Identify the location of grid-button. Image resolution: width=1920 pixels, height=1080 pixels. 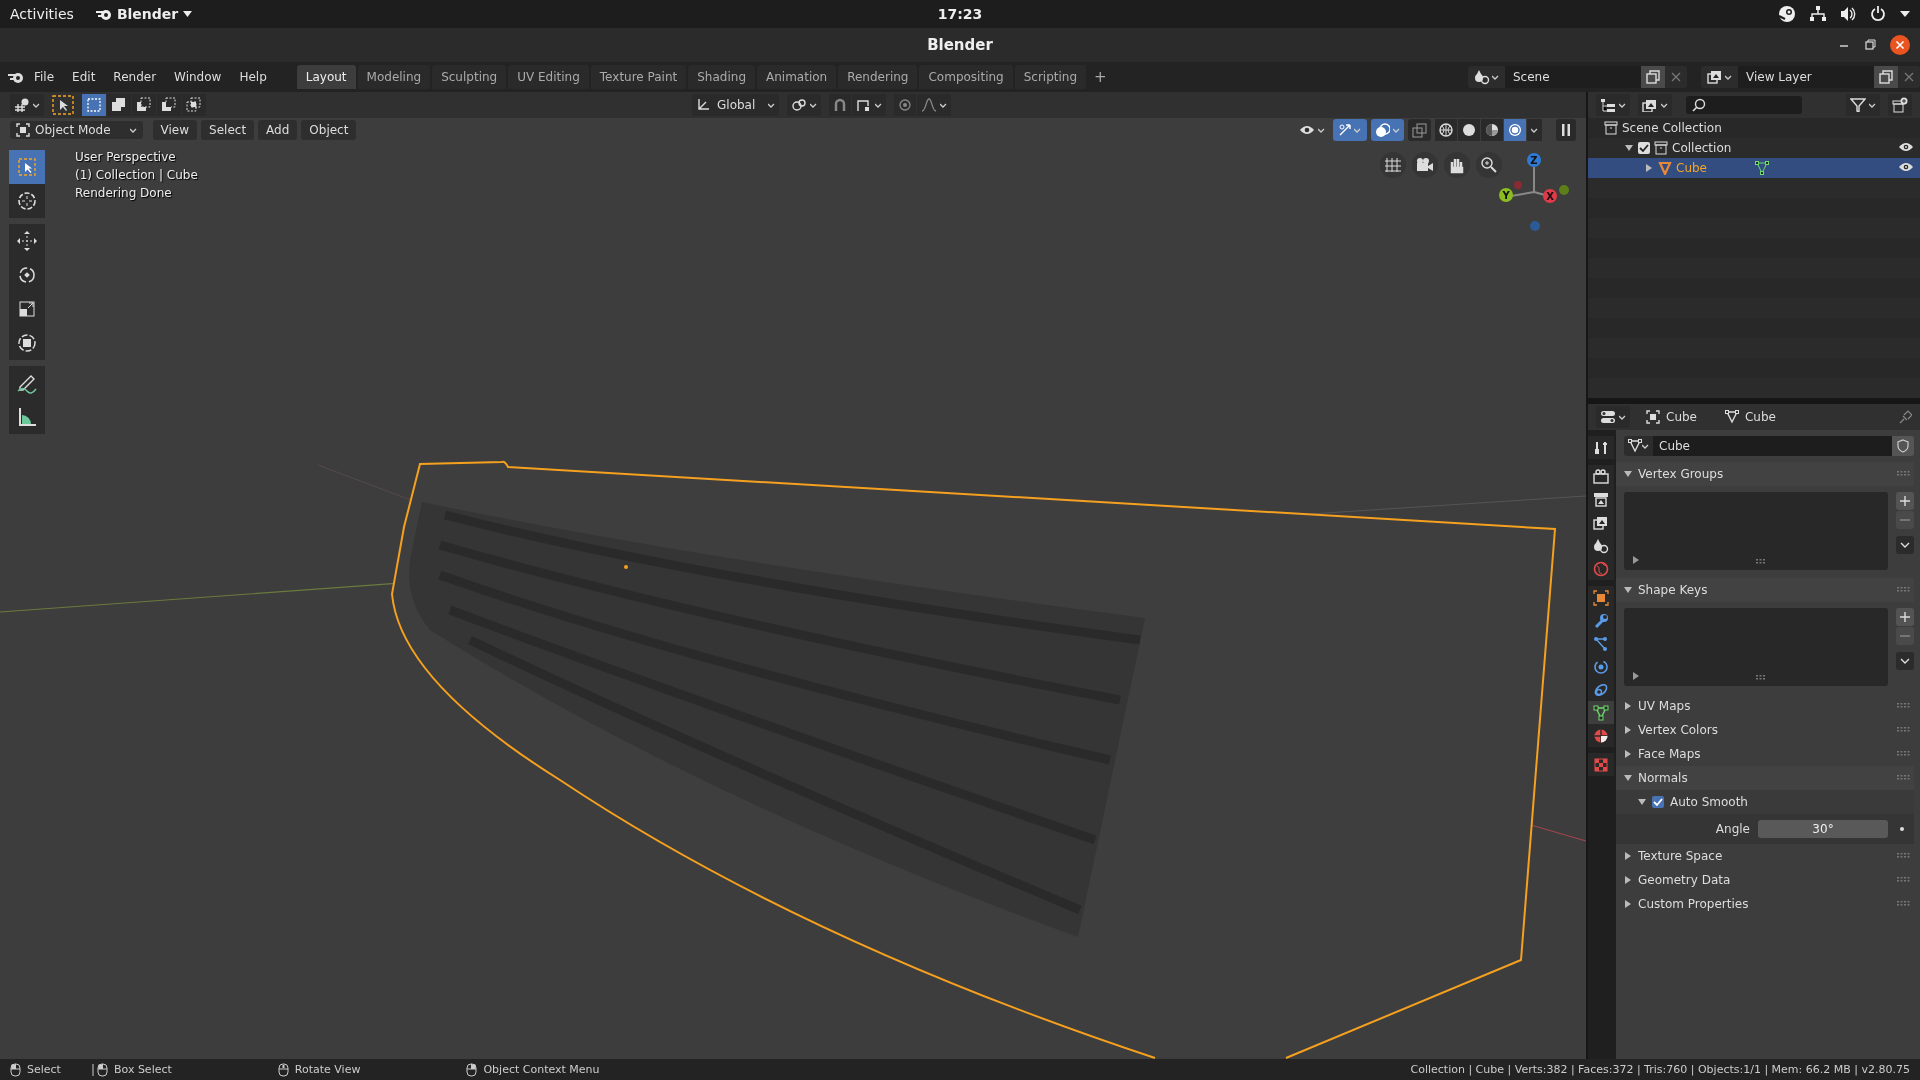
(1393, 165).